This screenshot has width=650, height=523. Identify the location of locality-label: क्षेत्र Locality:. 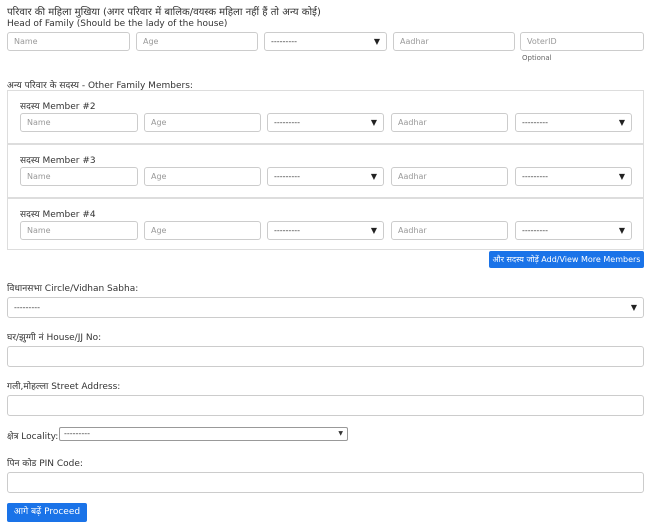
(33, 437).